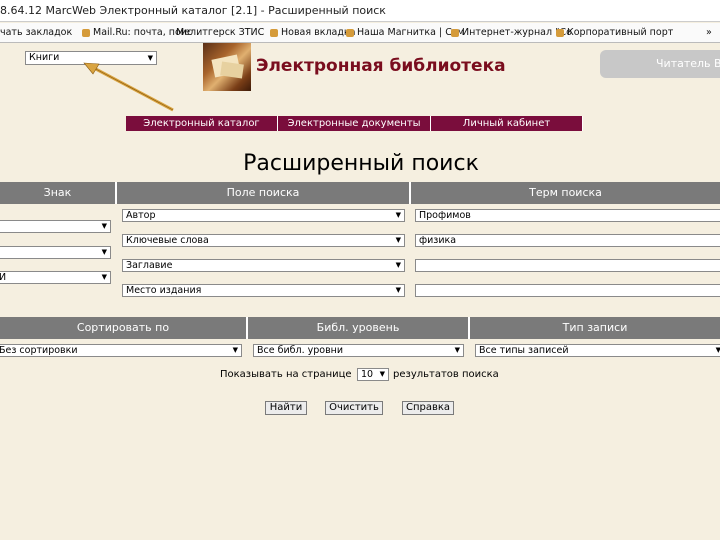 This screenshot has width=720, height=540. I want to click on find-button: Найти, so click(286, 408).